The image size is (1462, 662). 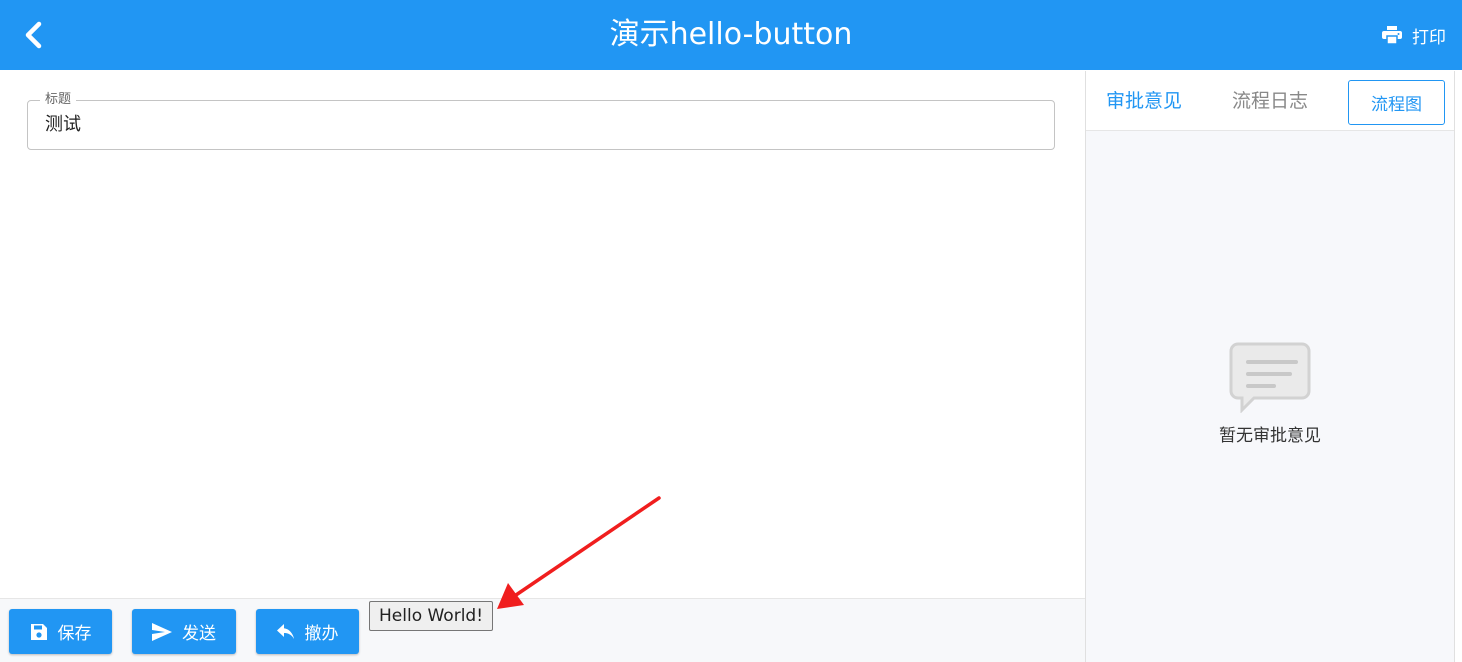 I want to click on tab-approval-opinions: 审批意见, so click(x=1144, y=101).